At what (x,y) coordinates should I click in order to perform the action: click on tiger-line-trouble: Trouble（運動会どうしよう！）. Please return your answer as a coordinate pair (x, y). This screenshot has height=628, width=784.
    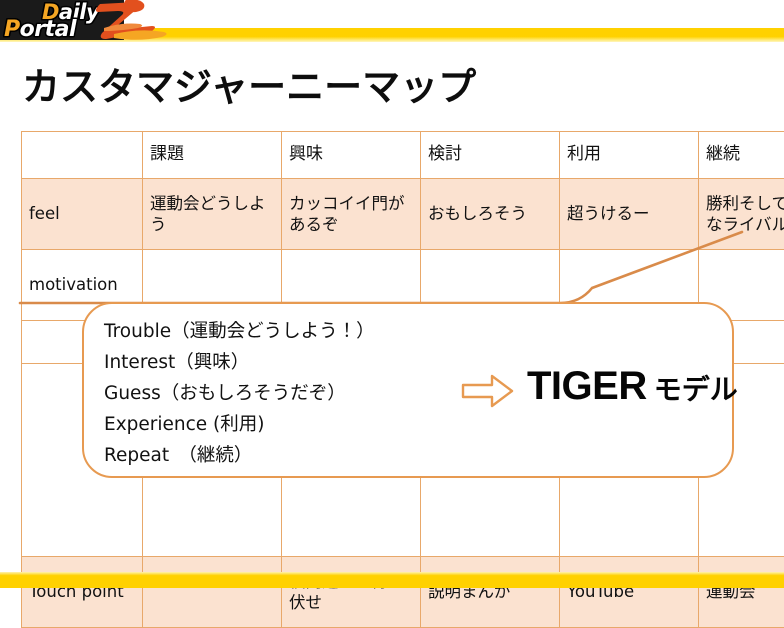
    Looking at the image, I should click on (269, 332).